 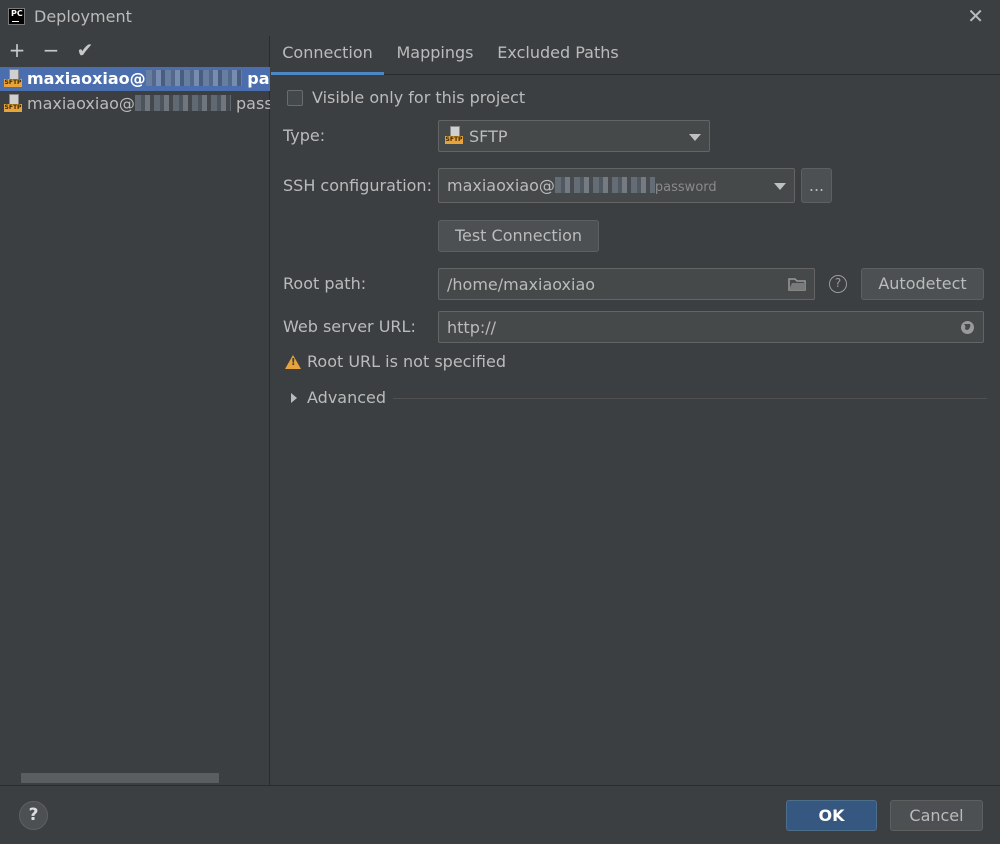 I want to click on horizontal-scrollbar, so click(x=120, y=778).